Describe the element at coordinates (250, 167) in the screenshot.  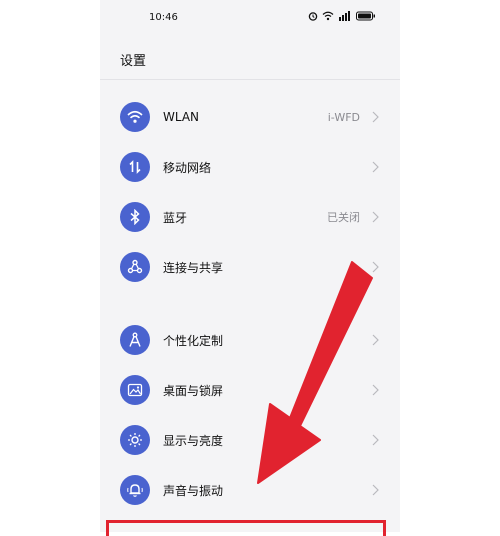
I see `setting-item-mobile-network: 移动网络` at that location.